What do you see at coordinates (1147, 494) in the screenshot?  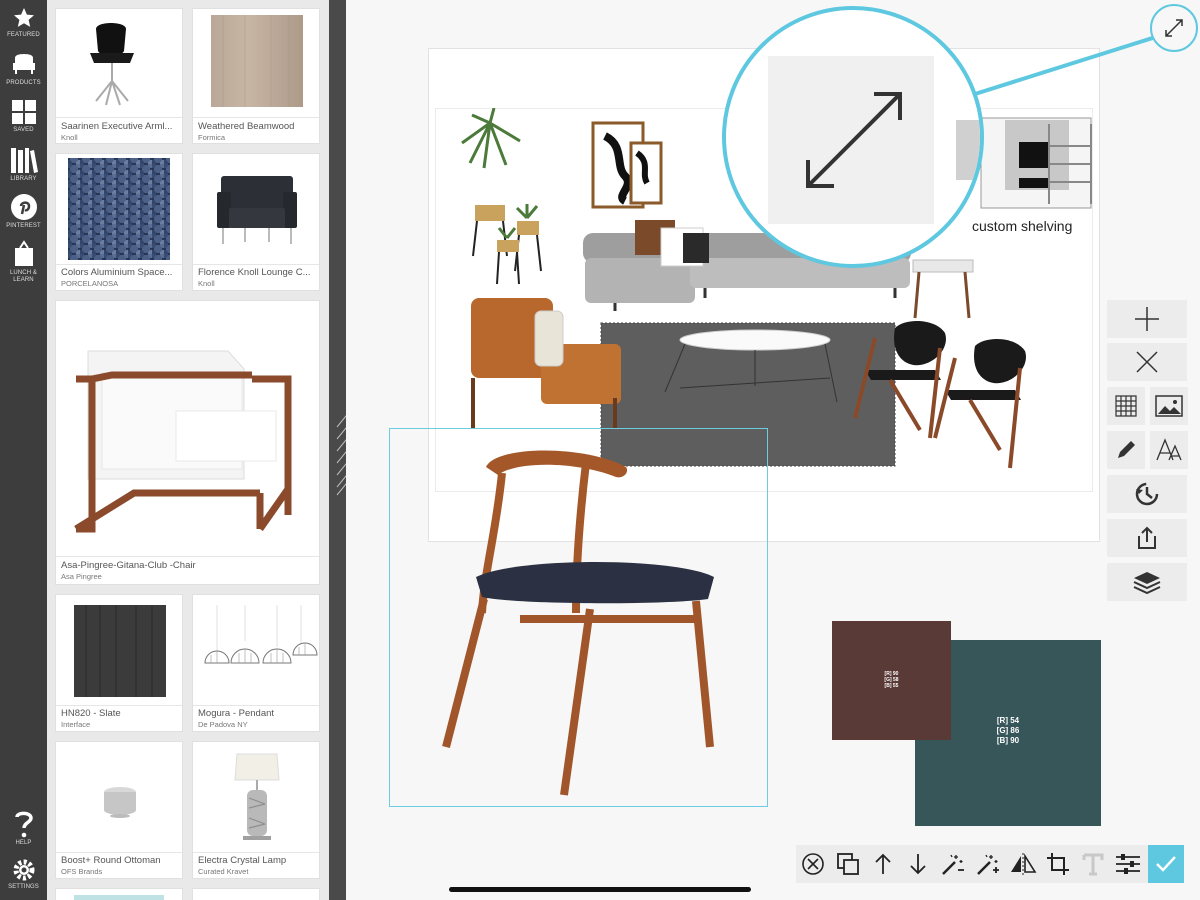 I see `history-button` at bounding box center [1147, 494].